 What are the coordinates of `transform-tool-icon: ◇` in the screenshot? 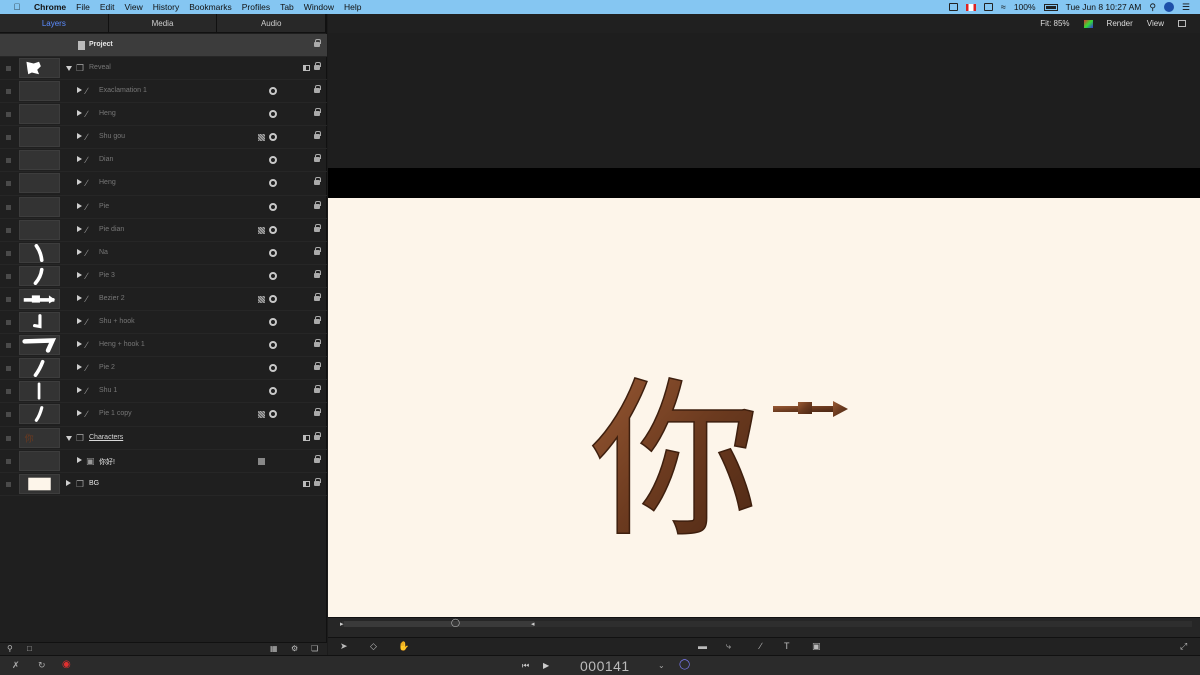 It's located at (373, 646).